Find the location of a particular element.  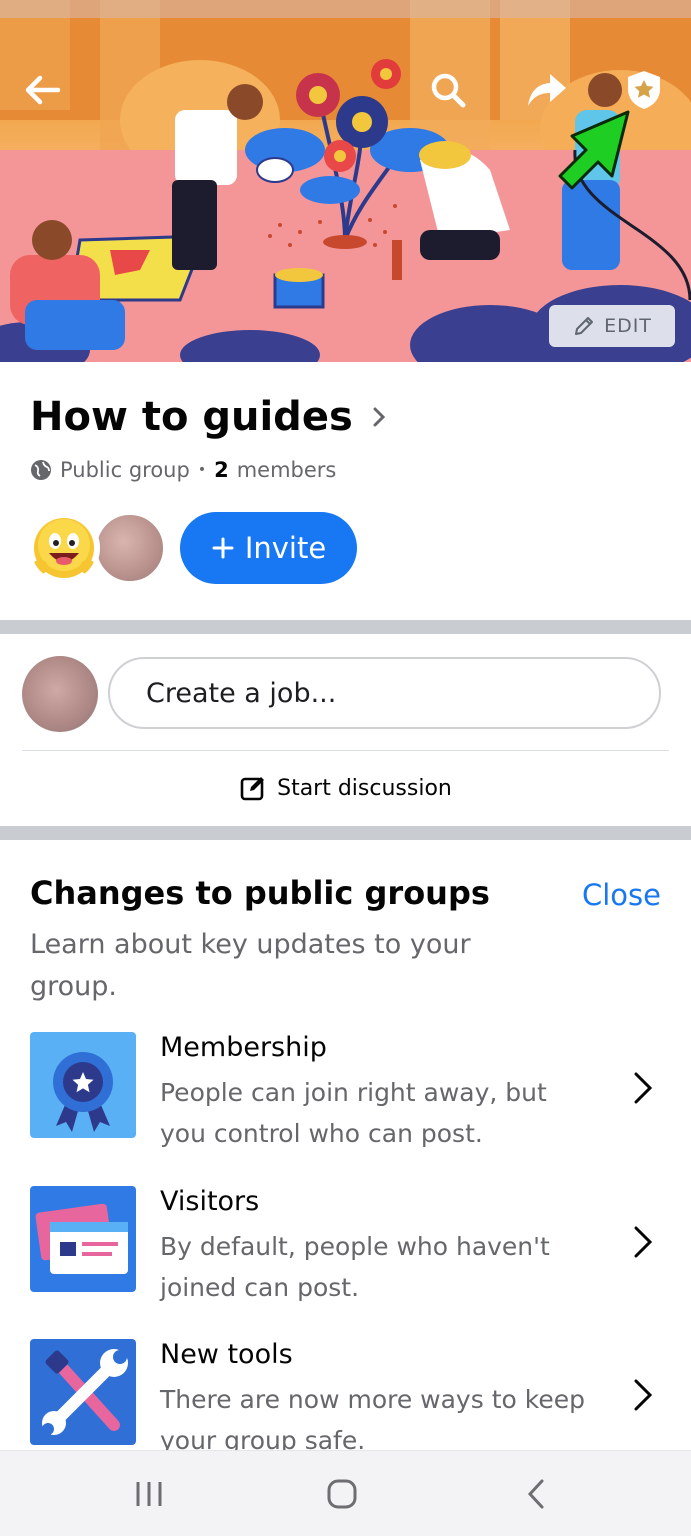

invite-button: Invite is located at coordinates (268, 548).